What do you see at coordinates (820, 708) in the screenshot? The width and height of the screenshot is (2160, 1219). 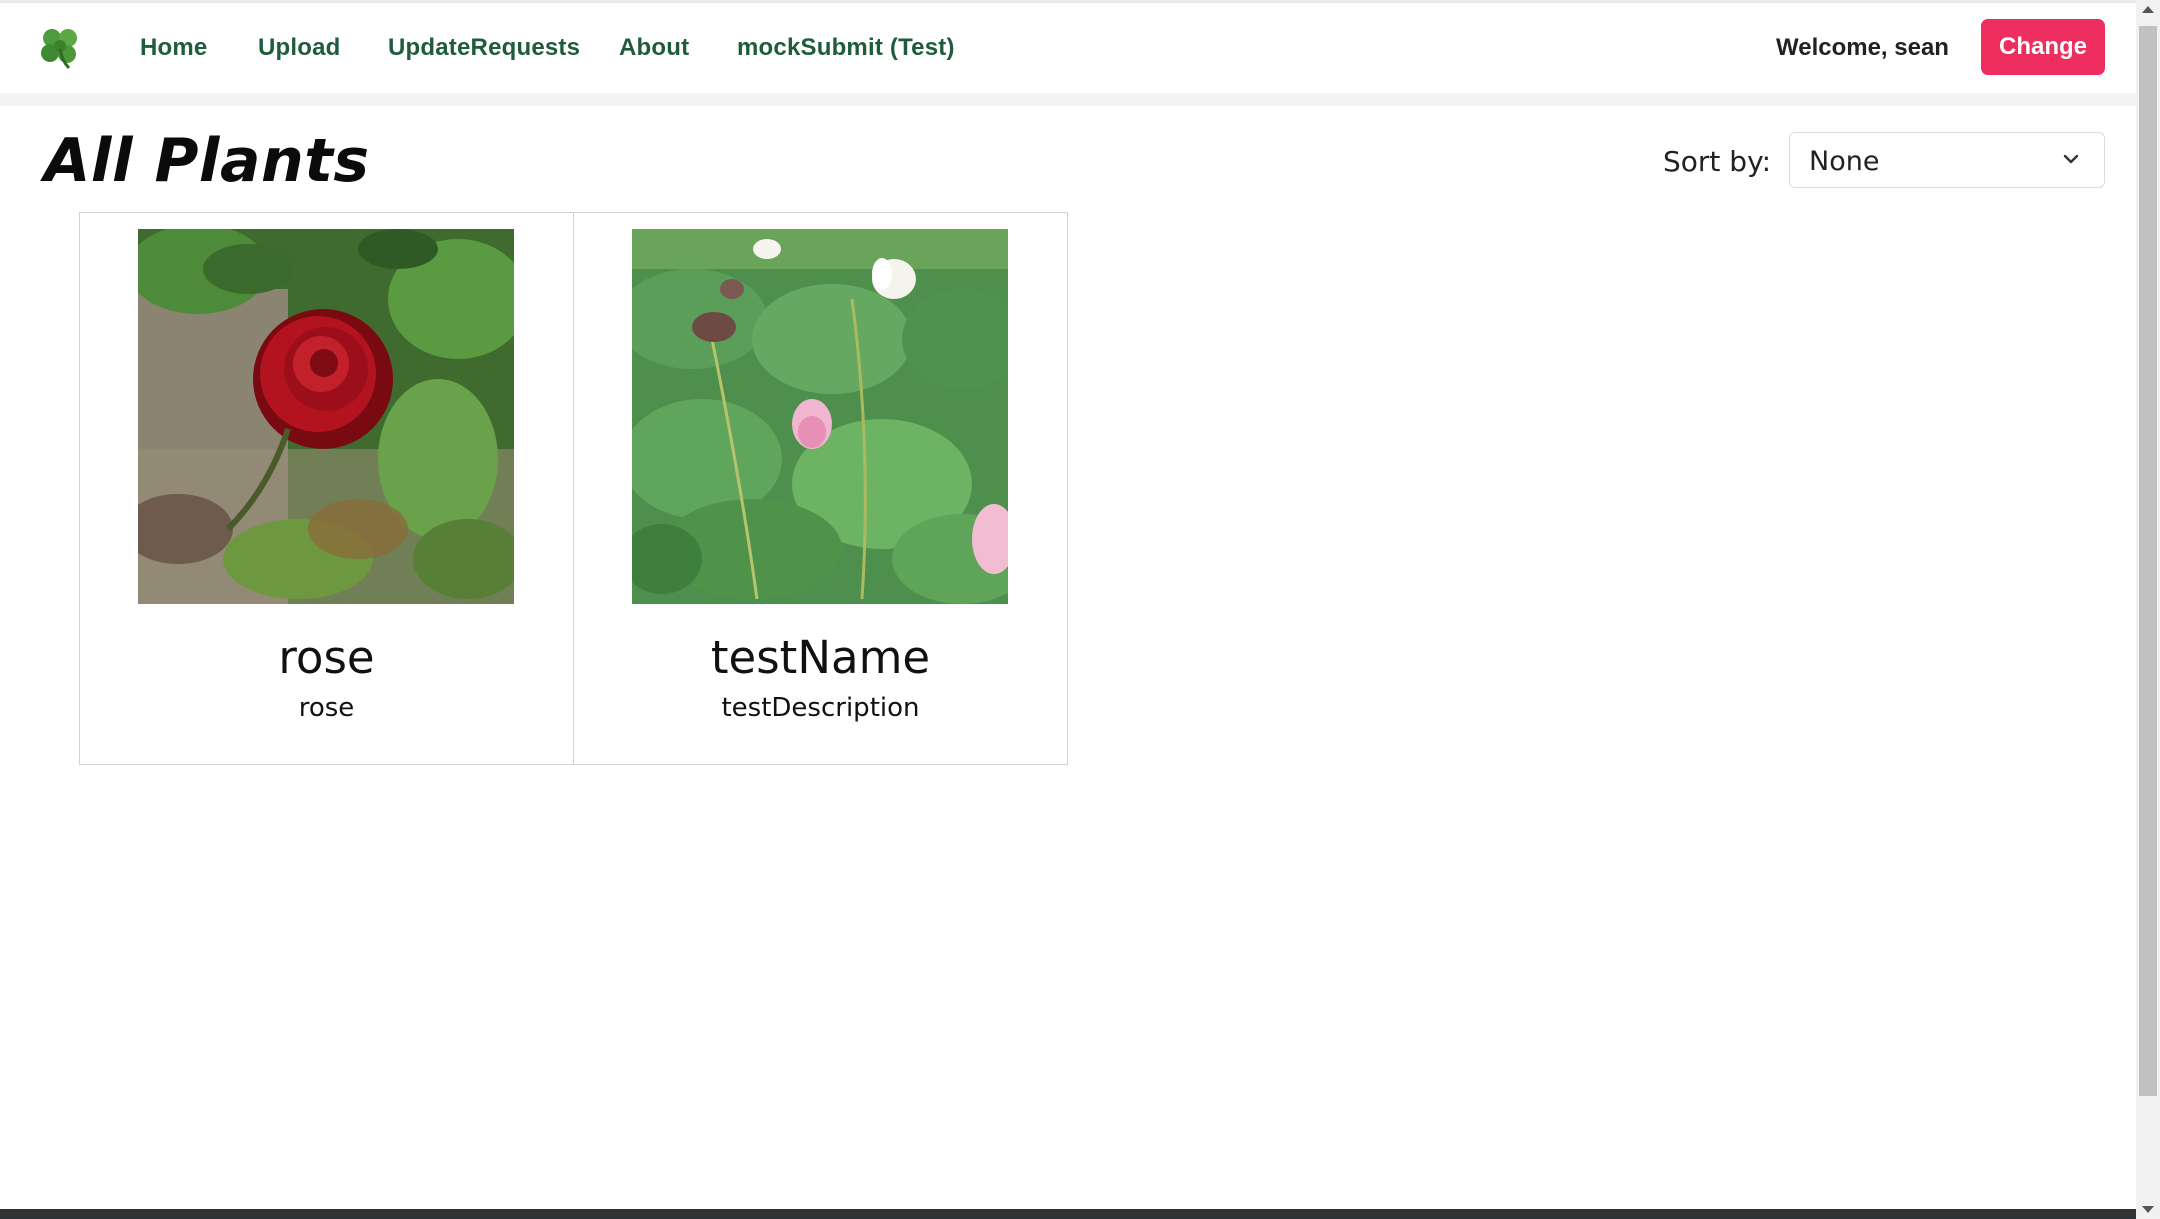 I see `plant-description: testDescription` at bounding box center [820, 708].